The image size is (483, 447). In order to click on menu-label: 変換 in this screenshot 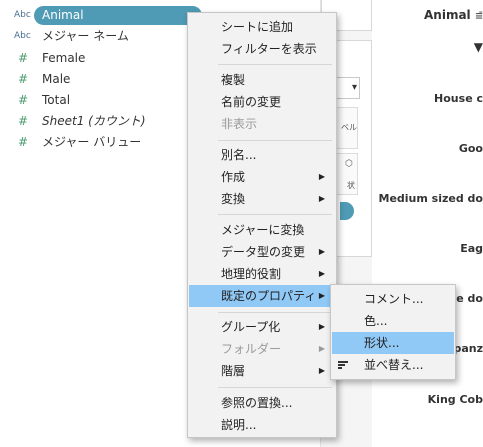, I will do `click(233, 199)`.